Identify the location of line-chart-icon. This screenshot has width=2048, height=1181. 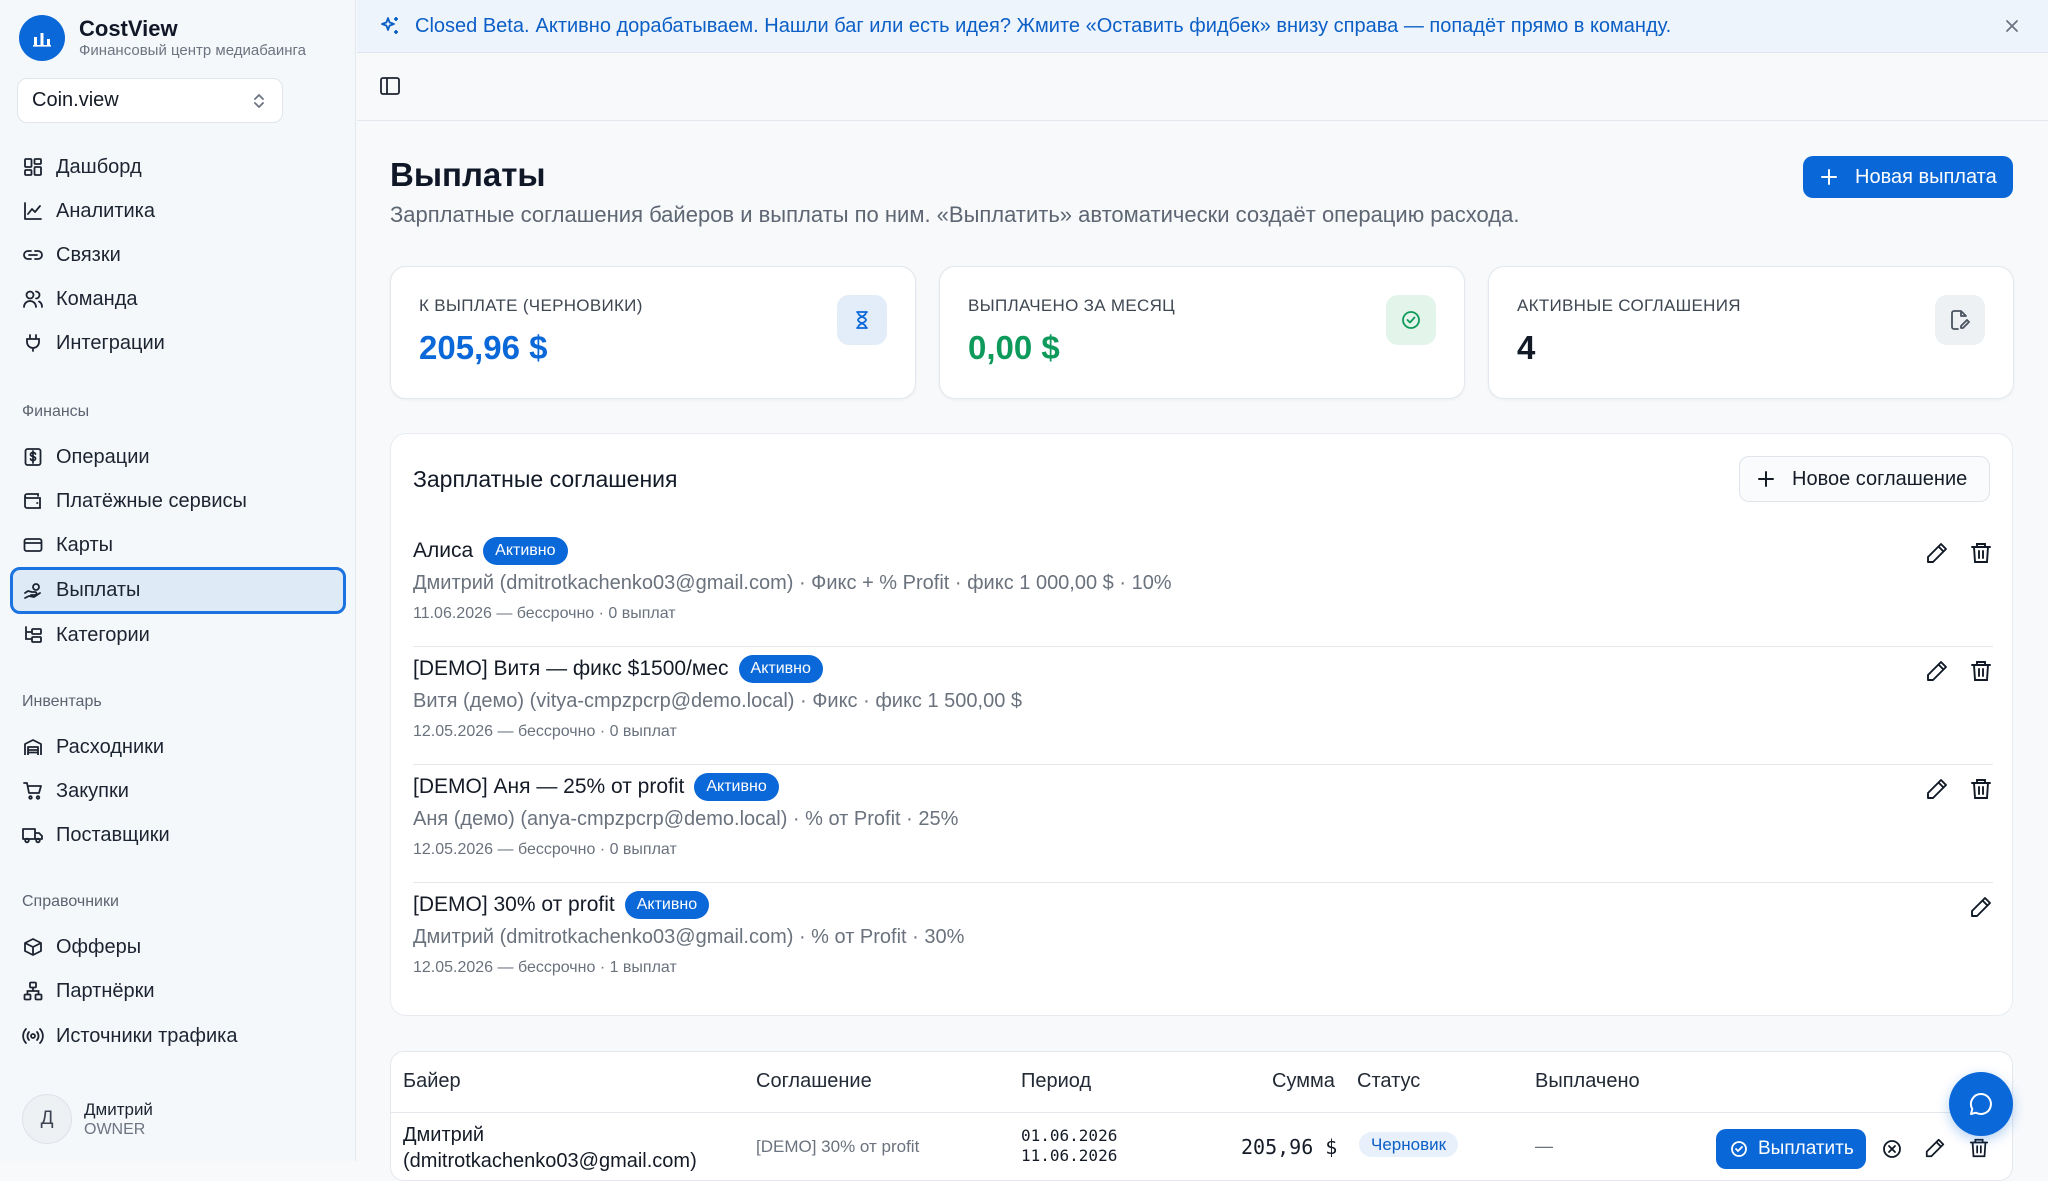
(33, 211).